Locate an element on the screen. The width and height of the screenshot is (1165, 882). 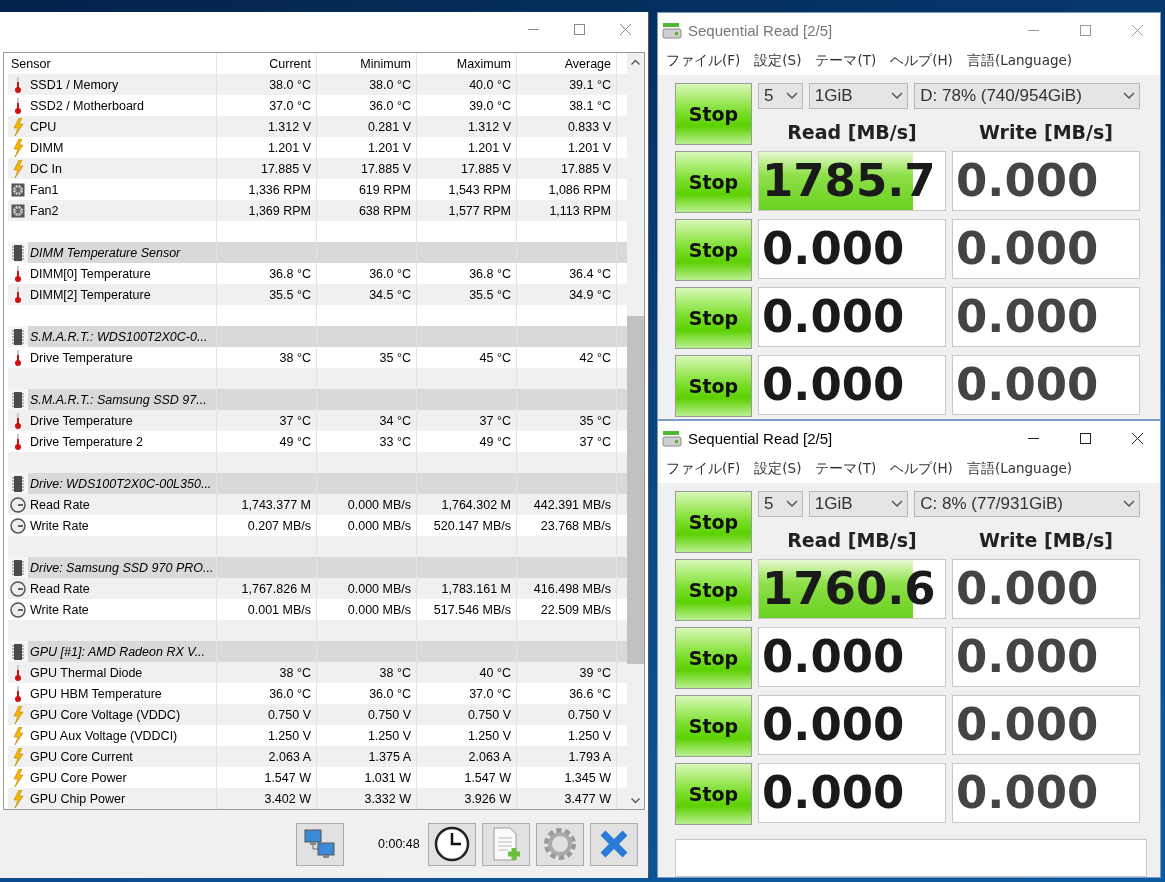
table-cell: 3.332 W is located at coordinates (367, 798).